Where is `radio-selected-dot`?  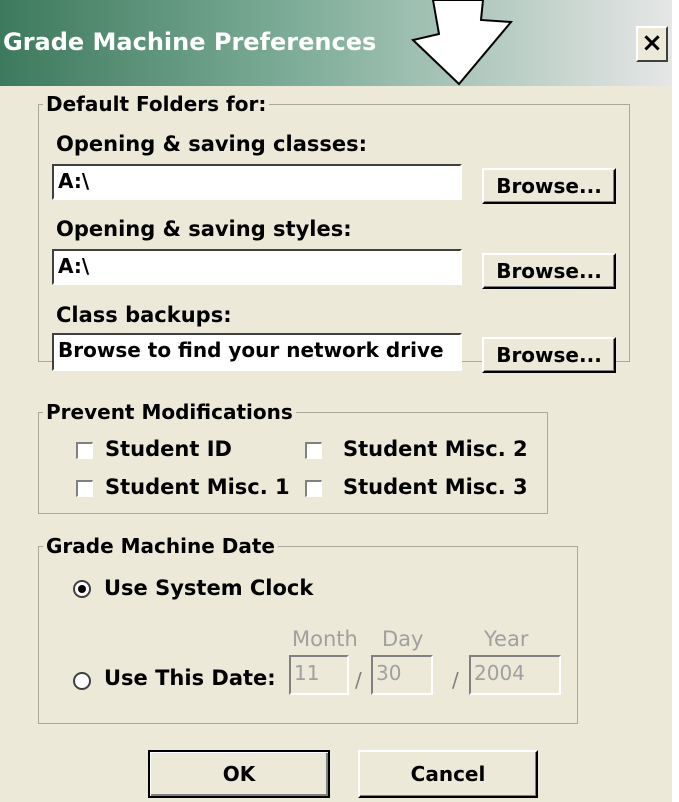
radio-selected-dot is located at coordinates (82, 589).